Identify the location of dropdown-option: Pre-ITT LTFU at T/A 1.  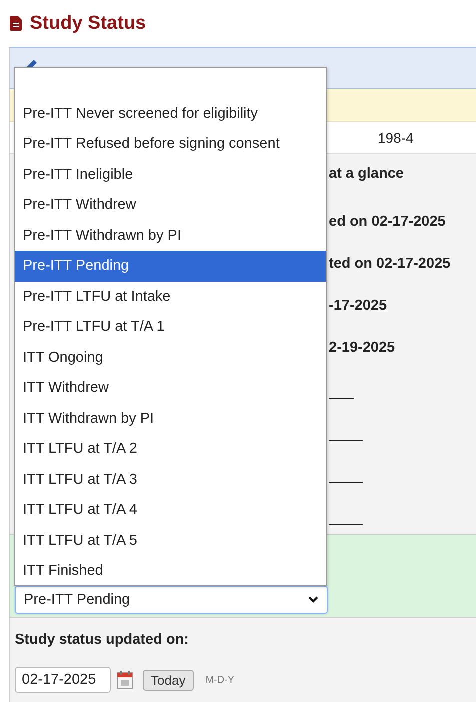
(170, 327).